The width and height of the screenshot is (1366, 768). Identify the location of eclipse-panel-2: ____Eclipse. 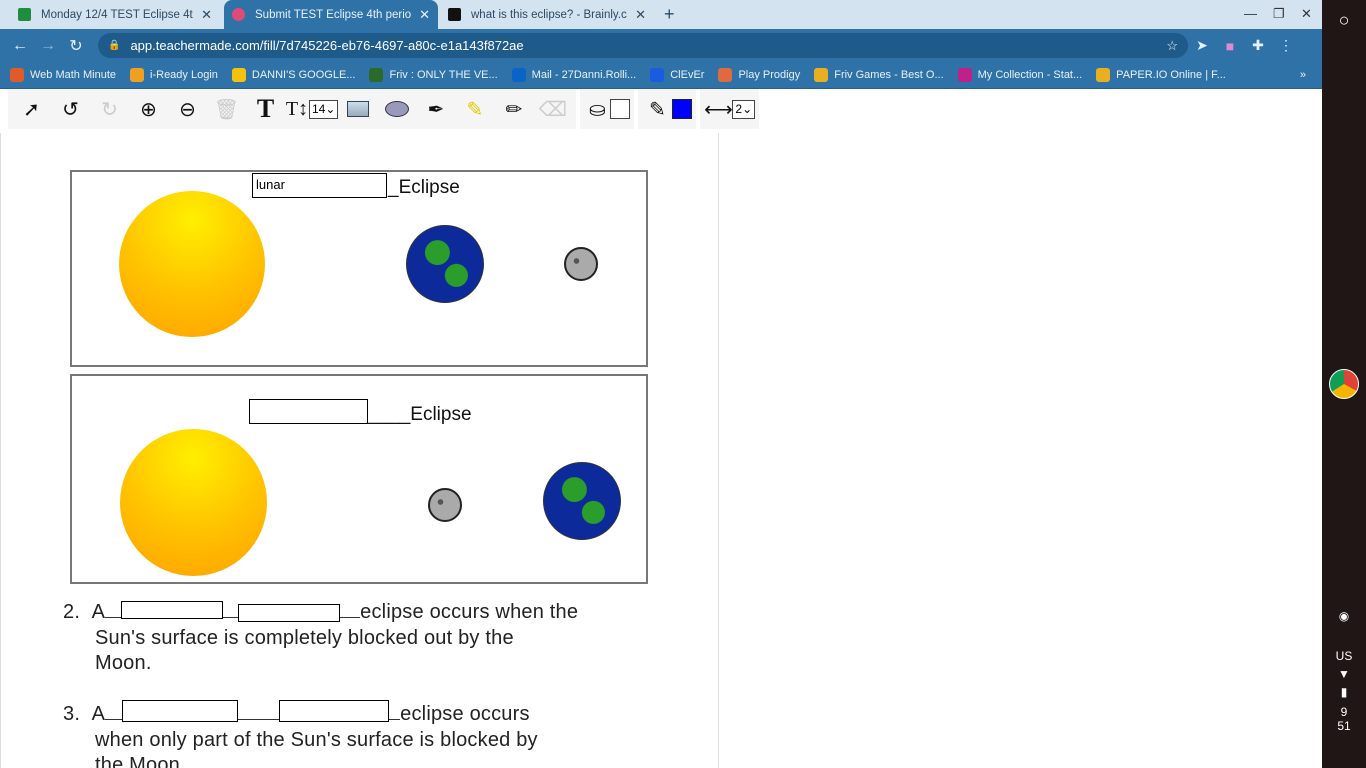
(359, 479).